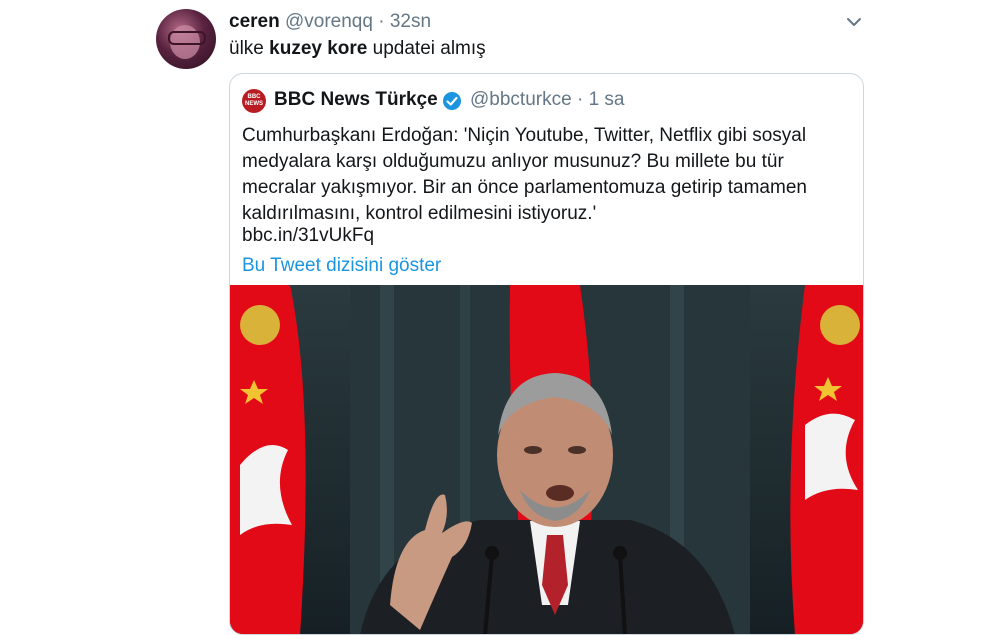  I want to click on avatar-glasses, so click(187, 38).